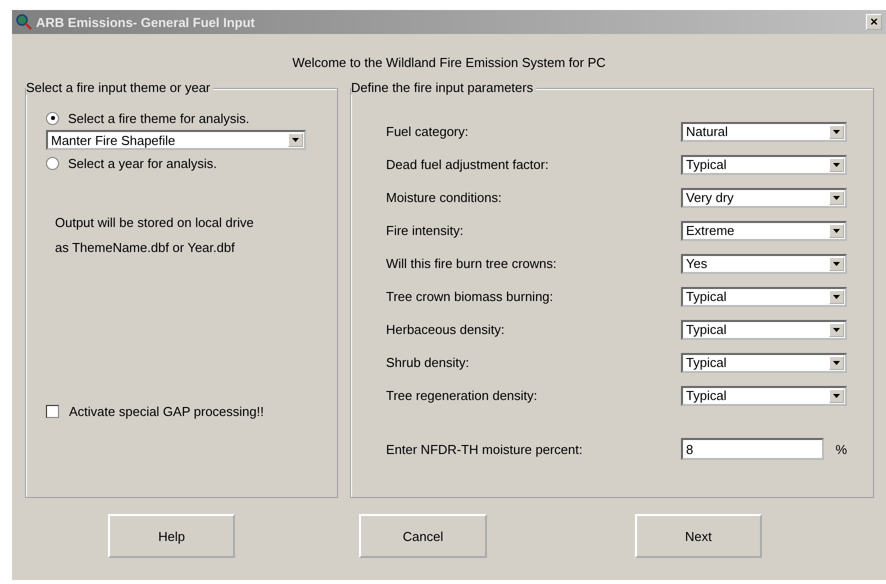 The width and height of the screenshot is (886, 584). I want to click on parameter-label: Fuel category:, so click(427, 131).